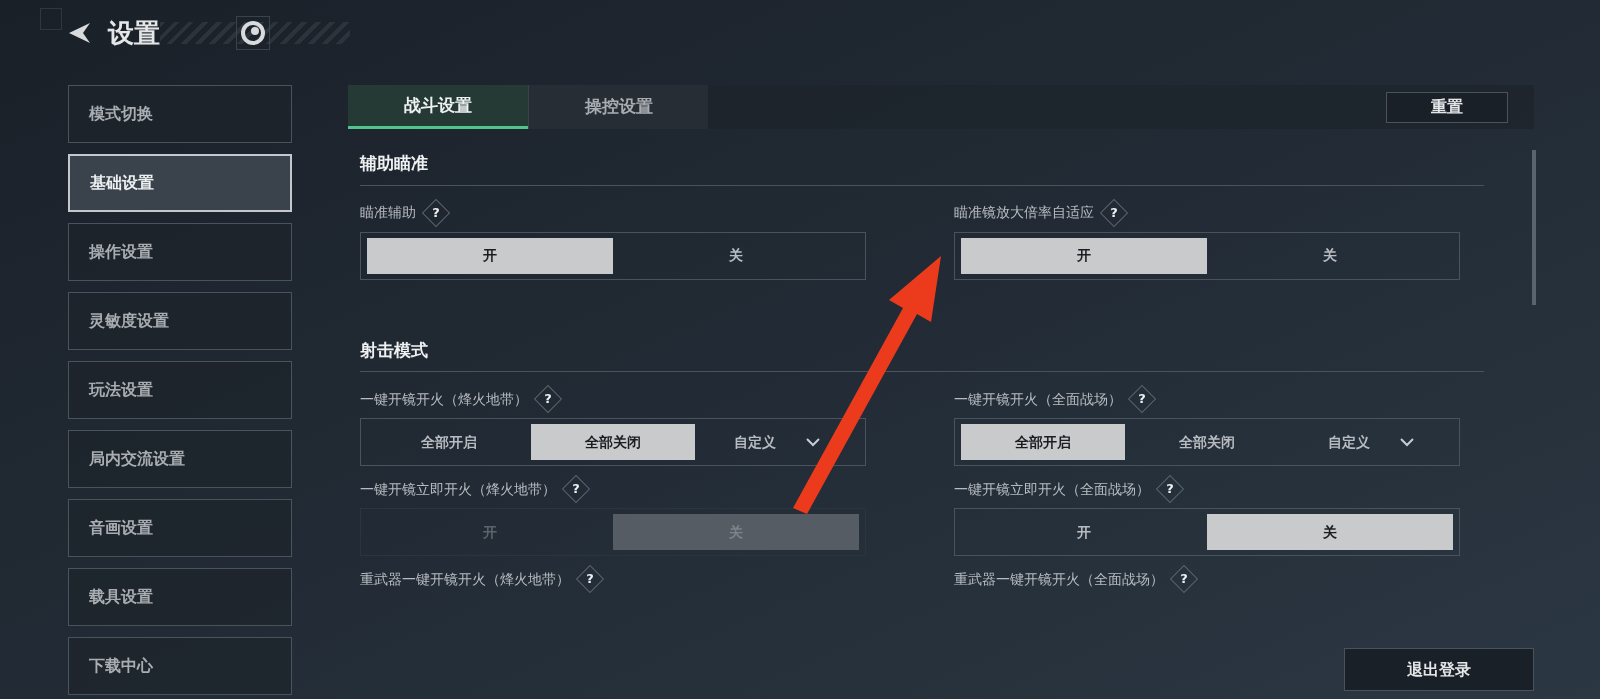 This screenshot has width=1600, height=699. I want to click on tab: 操控设置, so click(618, 107).